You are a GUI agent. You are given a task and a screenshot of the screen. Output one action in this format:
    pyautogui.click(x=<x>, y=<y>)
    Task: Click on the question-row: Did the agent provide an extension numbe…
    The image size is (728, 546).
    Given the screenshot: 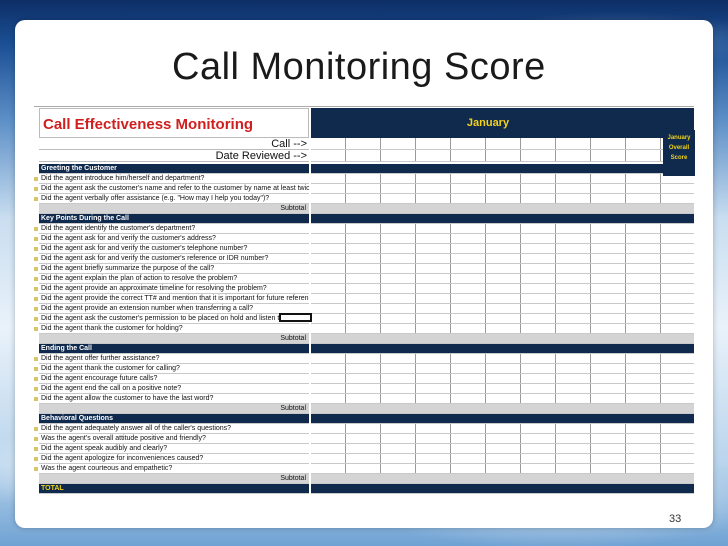 What is the action you would take?
    pyautogui.click(x=174, y=309)
    